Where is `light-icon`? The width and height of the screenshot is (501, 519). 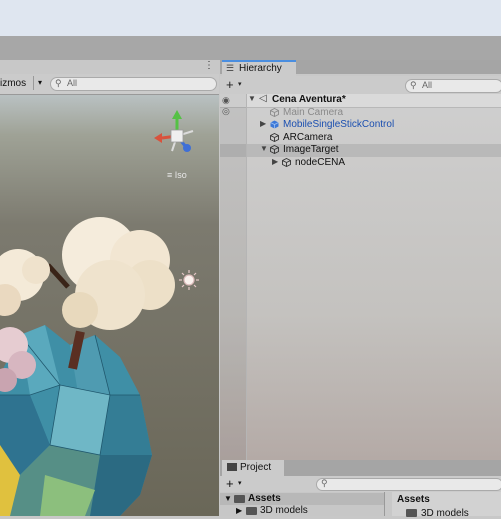 light-icon is located at coordinates (189, 280).